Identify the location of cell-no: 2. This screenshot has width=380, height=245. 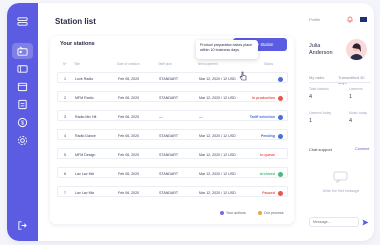
(65, 97).